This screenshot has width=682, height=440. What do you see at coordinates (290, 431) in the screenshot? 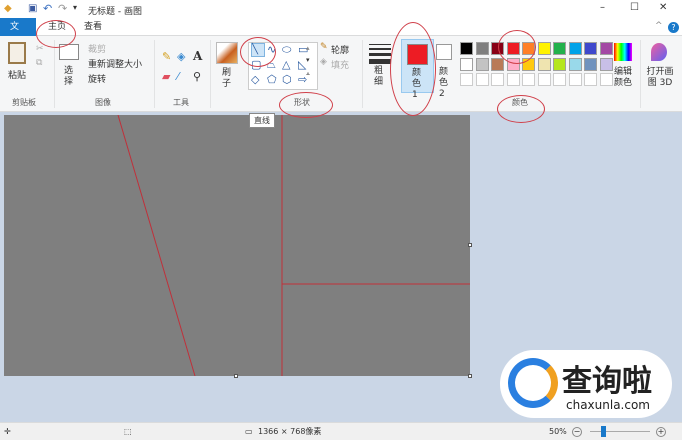
I see `canvas-dimensions: 1366 × 768像素` at bounding box center [290, 431].